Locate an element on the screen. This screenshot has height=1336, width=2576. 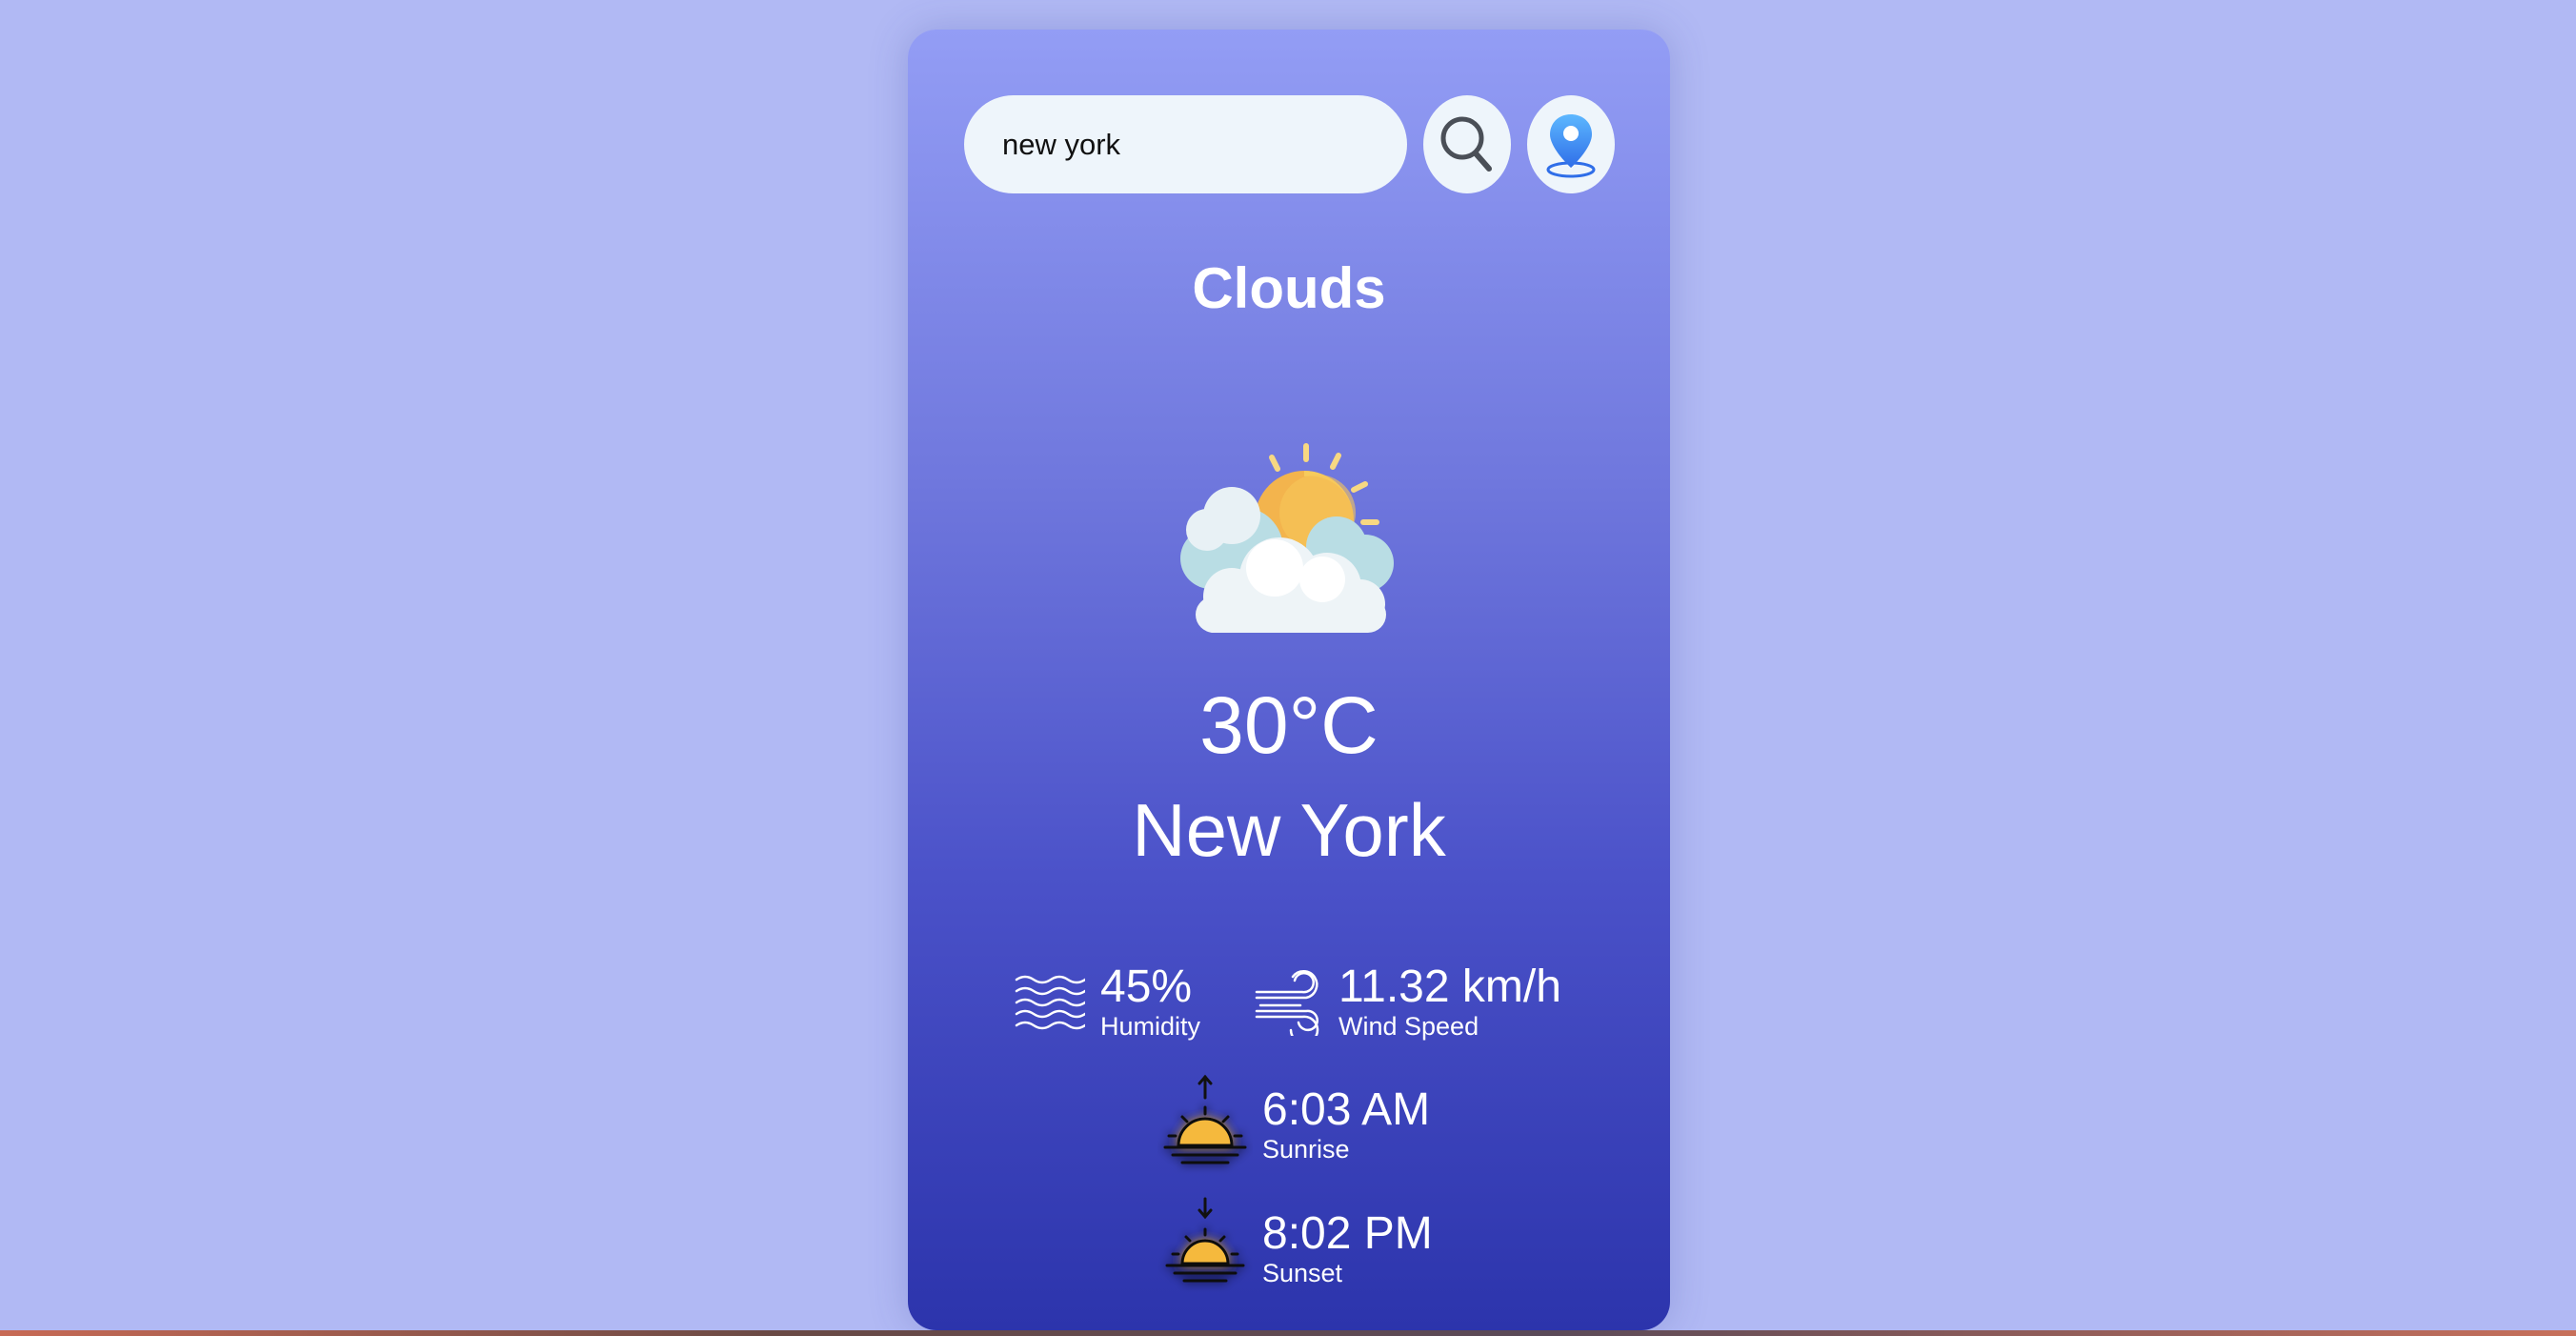
humidity-stat: 45% Humidity is located at coordinates (1107, 1002).